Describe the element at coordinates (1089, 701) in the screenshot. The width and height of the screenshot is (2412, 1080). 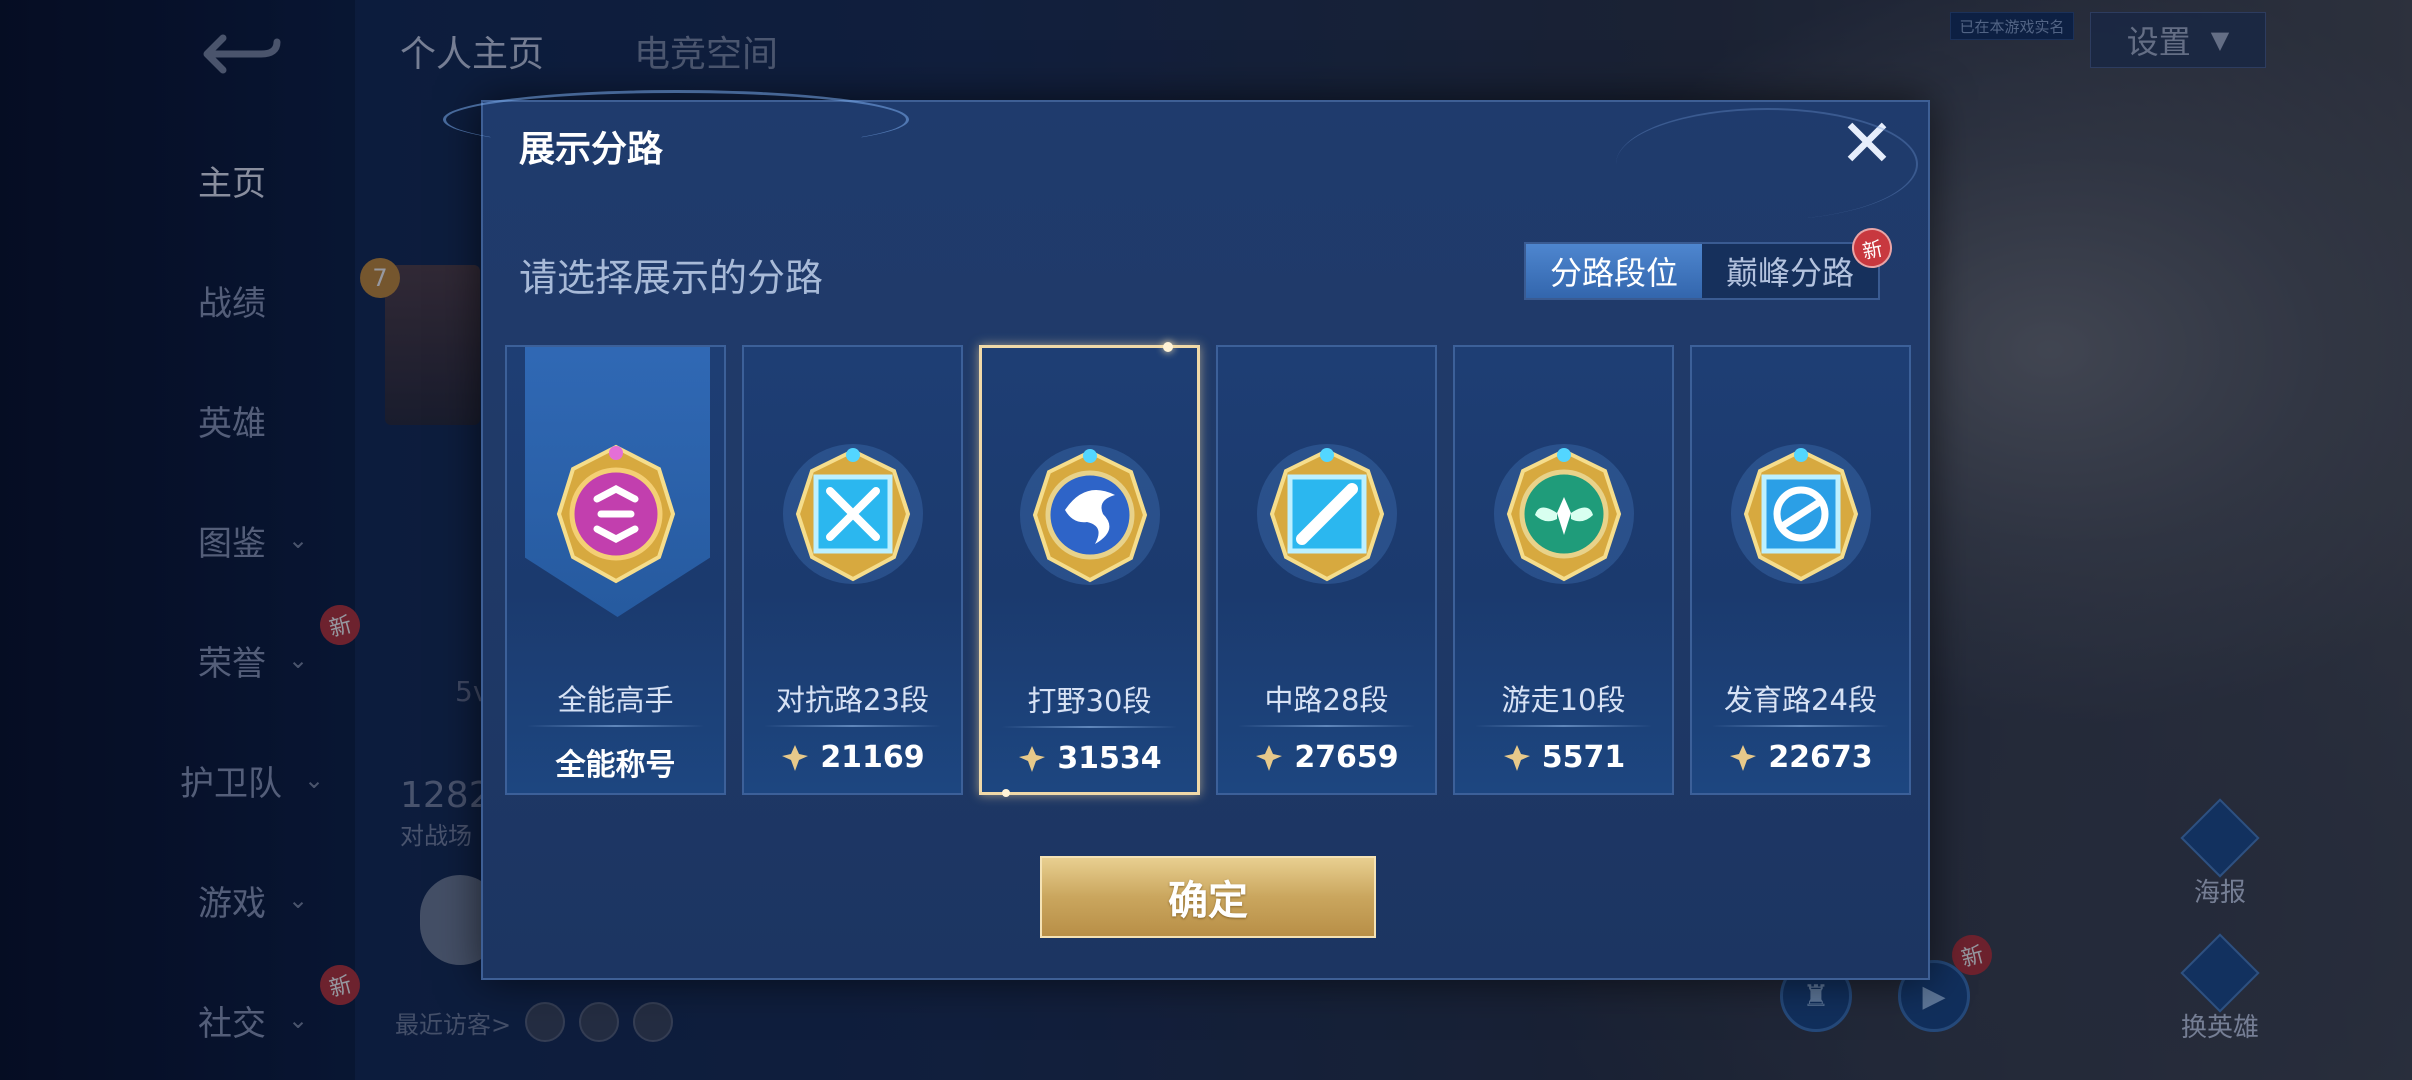
I see `card-title: 打野30段` at that location.